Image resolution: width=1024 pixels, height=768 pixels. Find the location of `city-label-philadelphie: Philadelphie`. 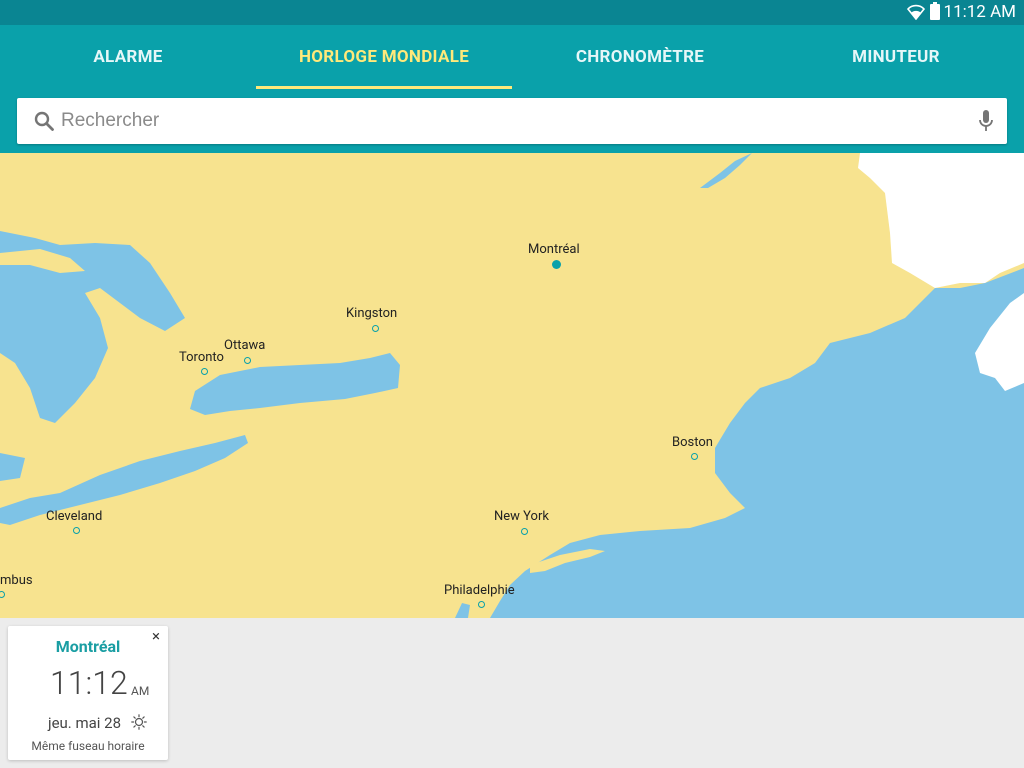

city-label-philadelphie: Philadelphie is located at coordinates (479, 590).